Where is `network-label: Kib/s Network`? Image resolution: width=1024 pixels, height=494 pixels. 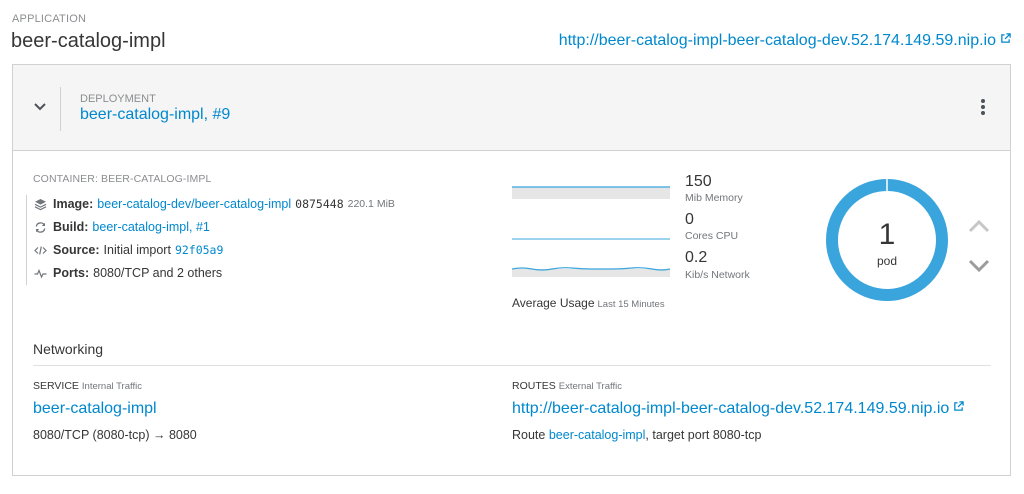
network-label: Kib/s Network is located at coordinates (717, 275).